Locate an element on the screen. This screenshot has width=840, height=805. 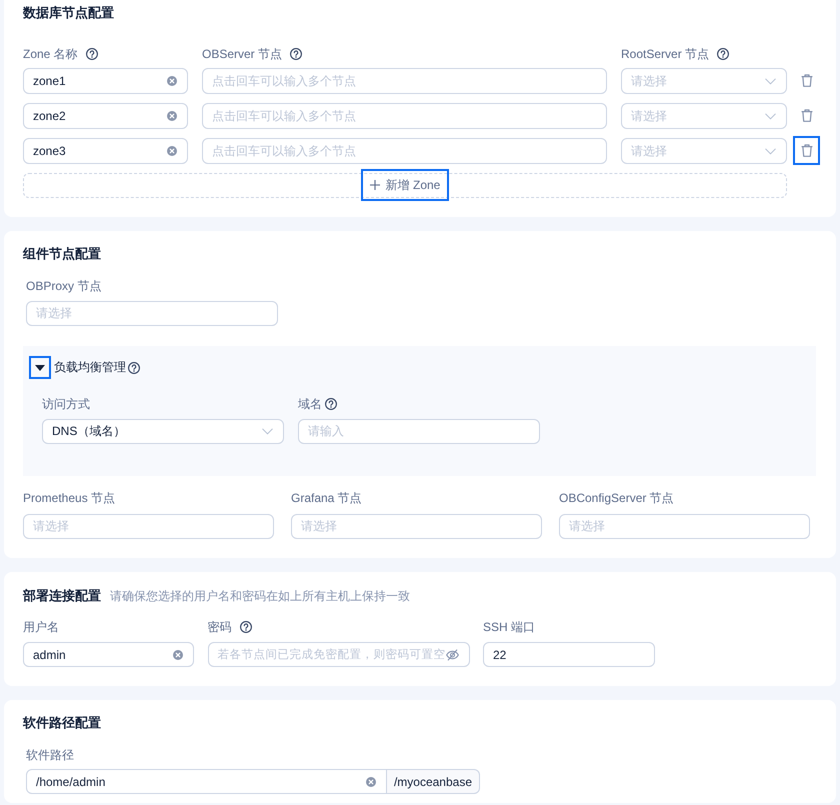
plus-icon is located at coordinates (375, 185).